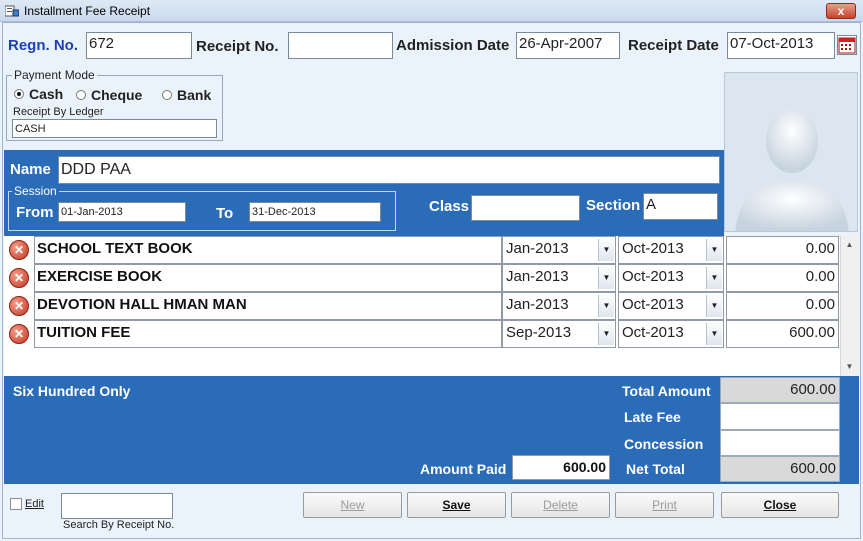  What do you see at coordinates (114, 128) in the screenshot?
I see `ledger-field: CASH` at bounding box center [114, 128].